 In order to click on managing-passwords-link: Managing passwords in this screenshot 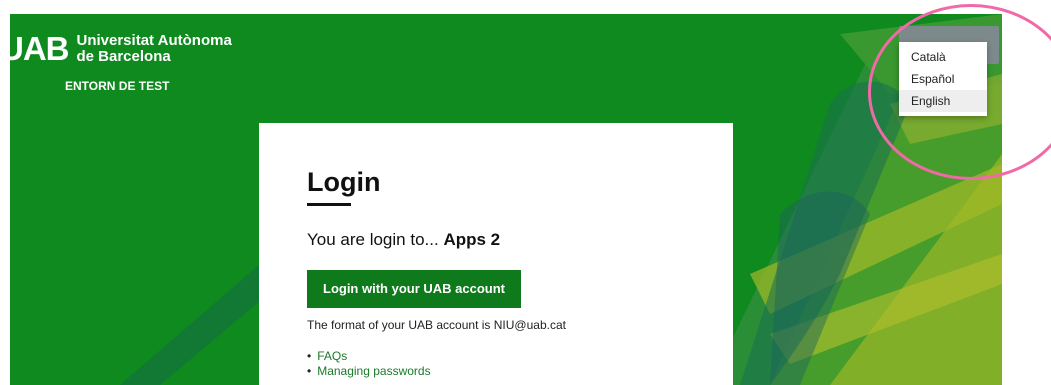, I will do `click(373, 371)`.